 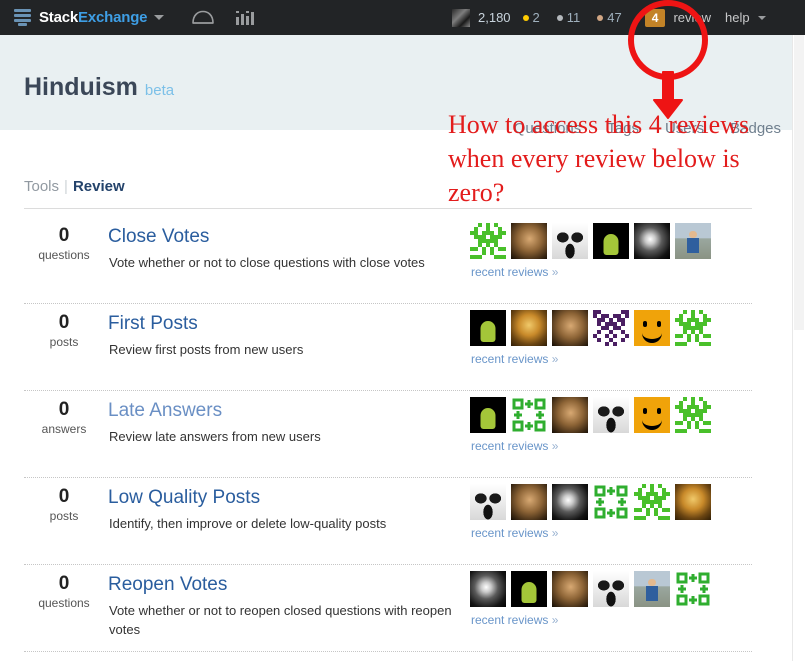 I want to click on avatar, so click(x=461, y=17).